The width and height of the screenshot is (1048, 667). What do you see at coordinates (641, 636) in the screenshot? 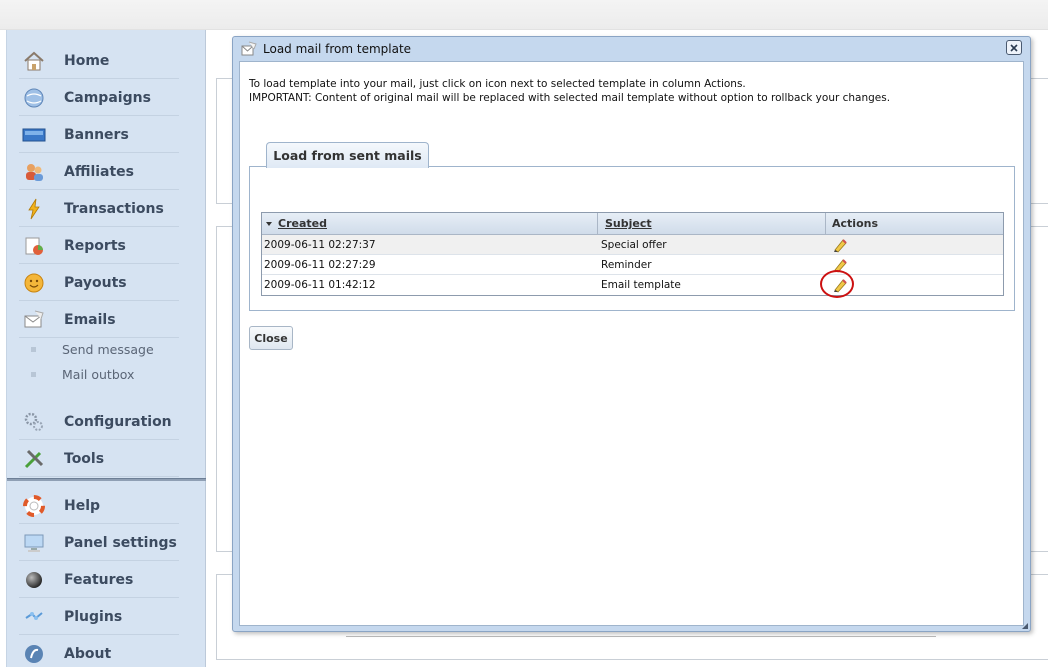
I see `background-divider` at bounding box center [641, 636].